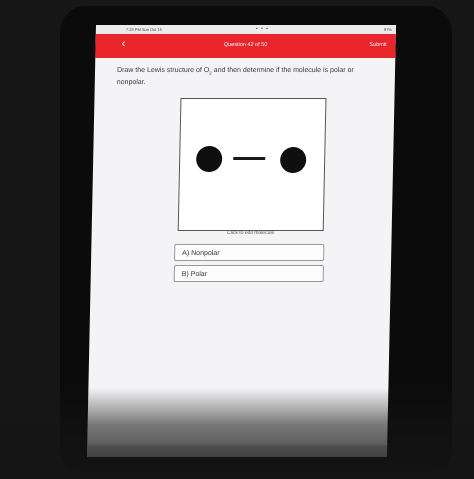  I want to click on status-time: 7:23 PM Sun Oct 15, so click(143, 29).